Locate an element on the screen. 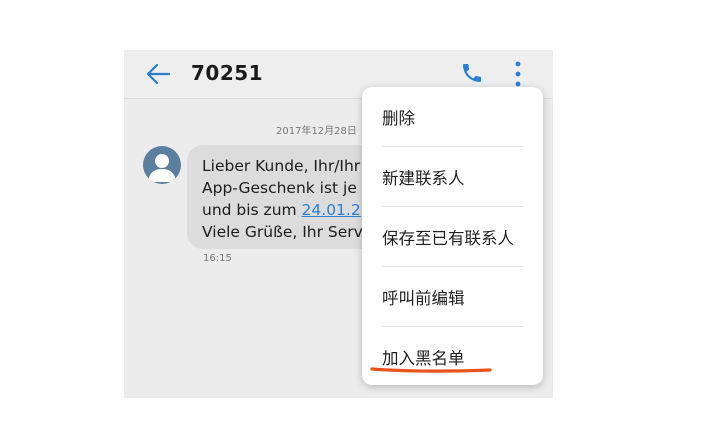 This screenshot has width=714, height=433. menu-item-label: 删除 is located at coordinates (398, 118).